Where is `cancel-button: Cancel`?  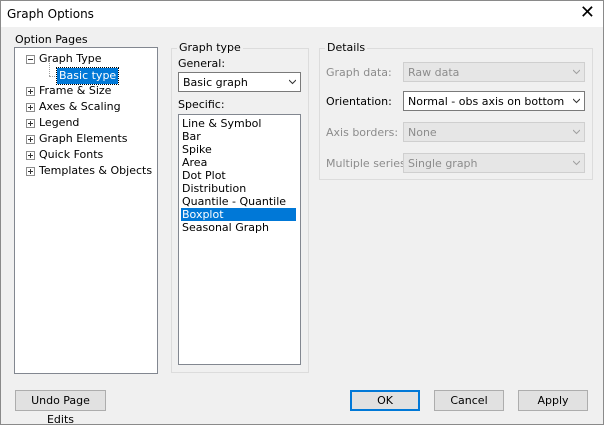 cancel-button: Cancel is located at coordinates (469, 400).